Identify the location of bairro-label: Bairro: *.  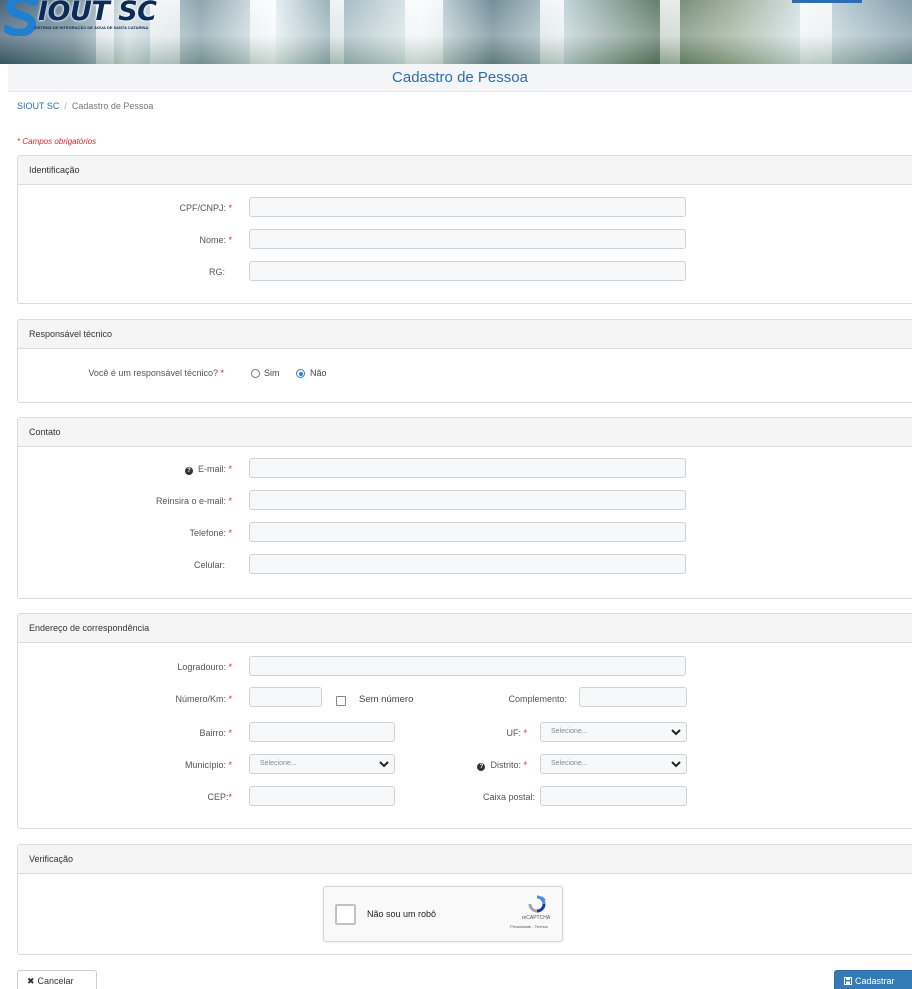
(215, 733).